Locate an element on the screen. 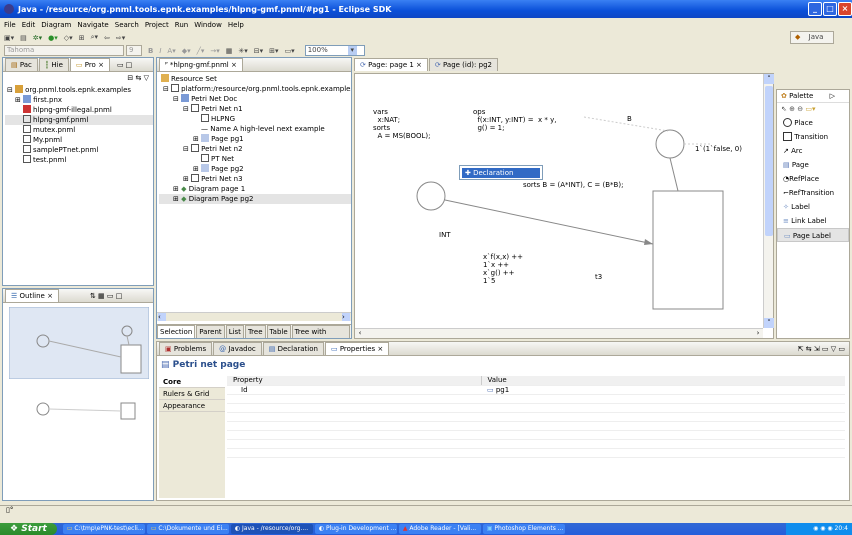 The image size is (852, 535). column-header-value: Value is located at coordinates (663, 381).